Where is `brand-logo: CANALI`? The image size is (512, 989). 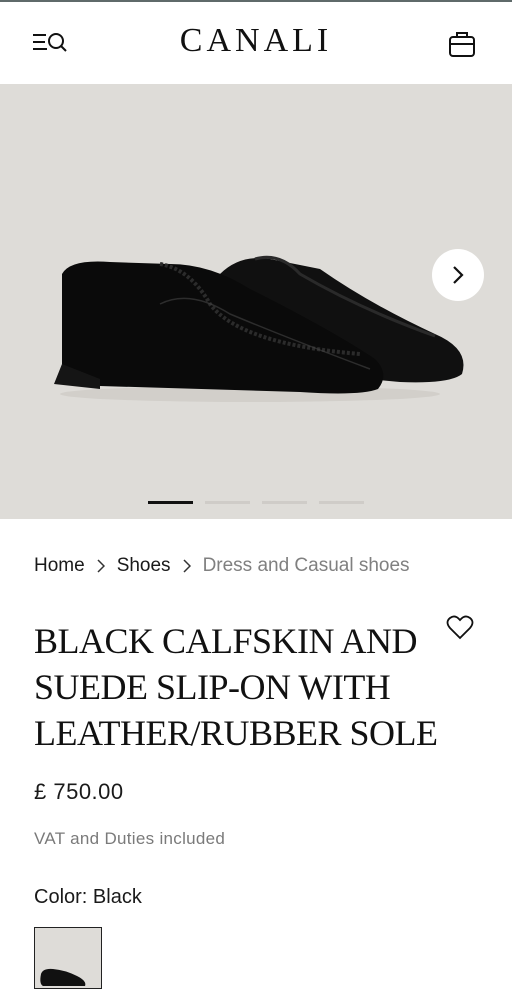
brand-logo: CANALI is located at coordinates (256, 41).